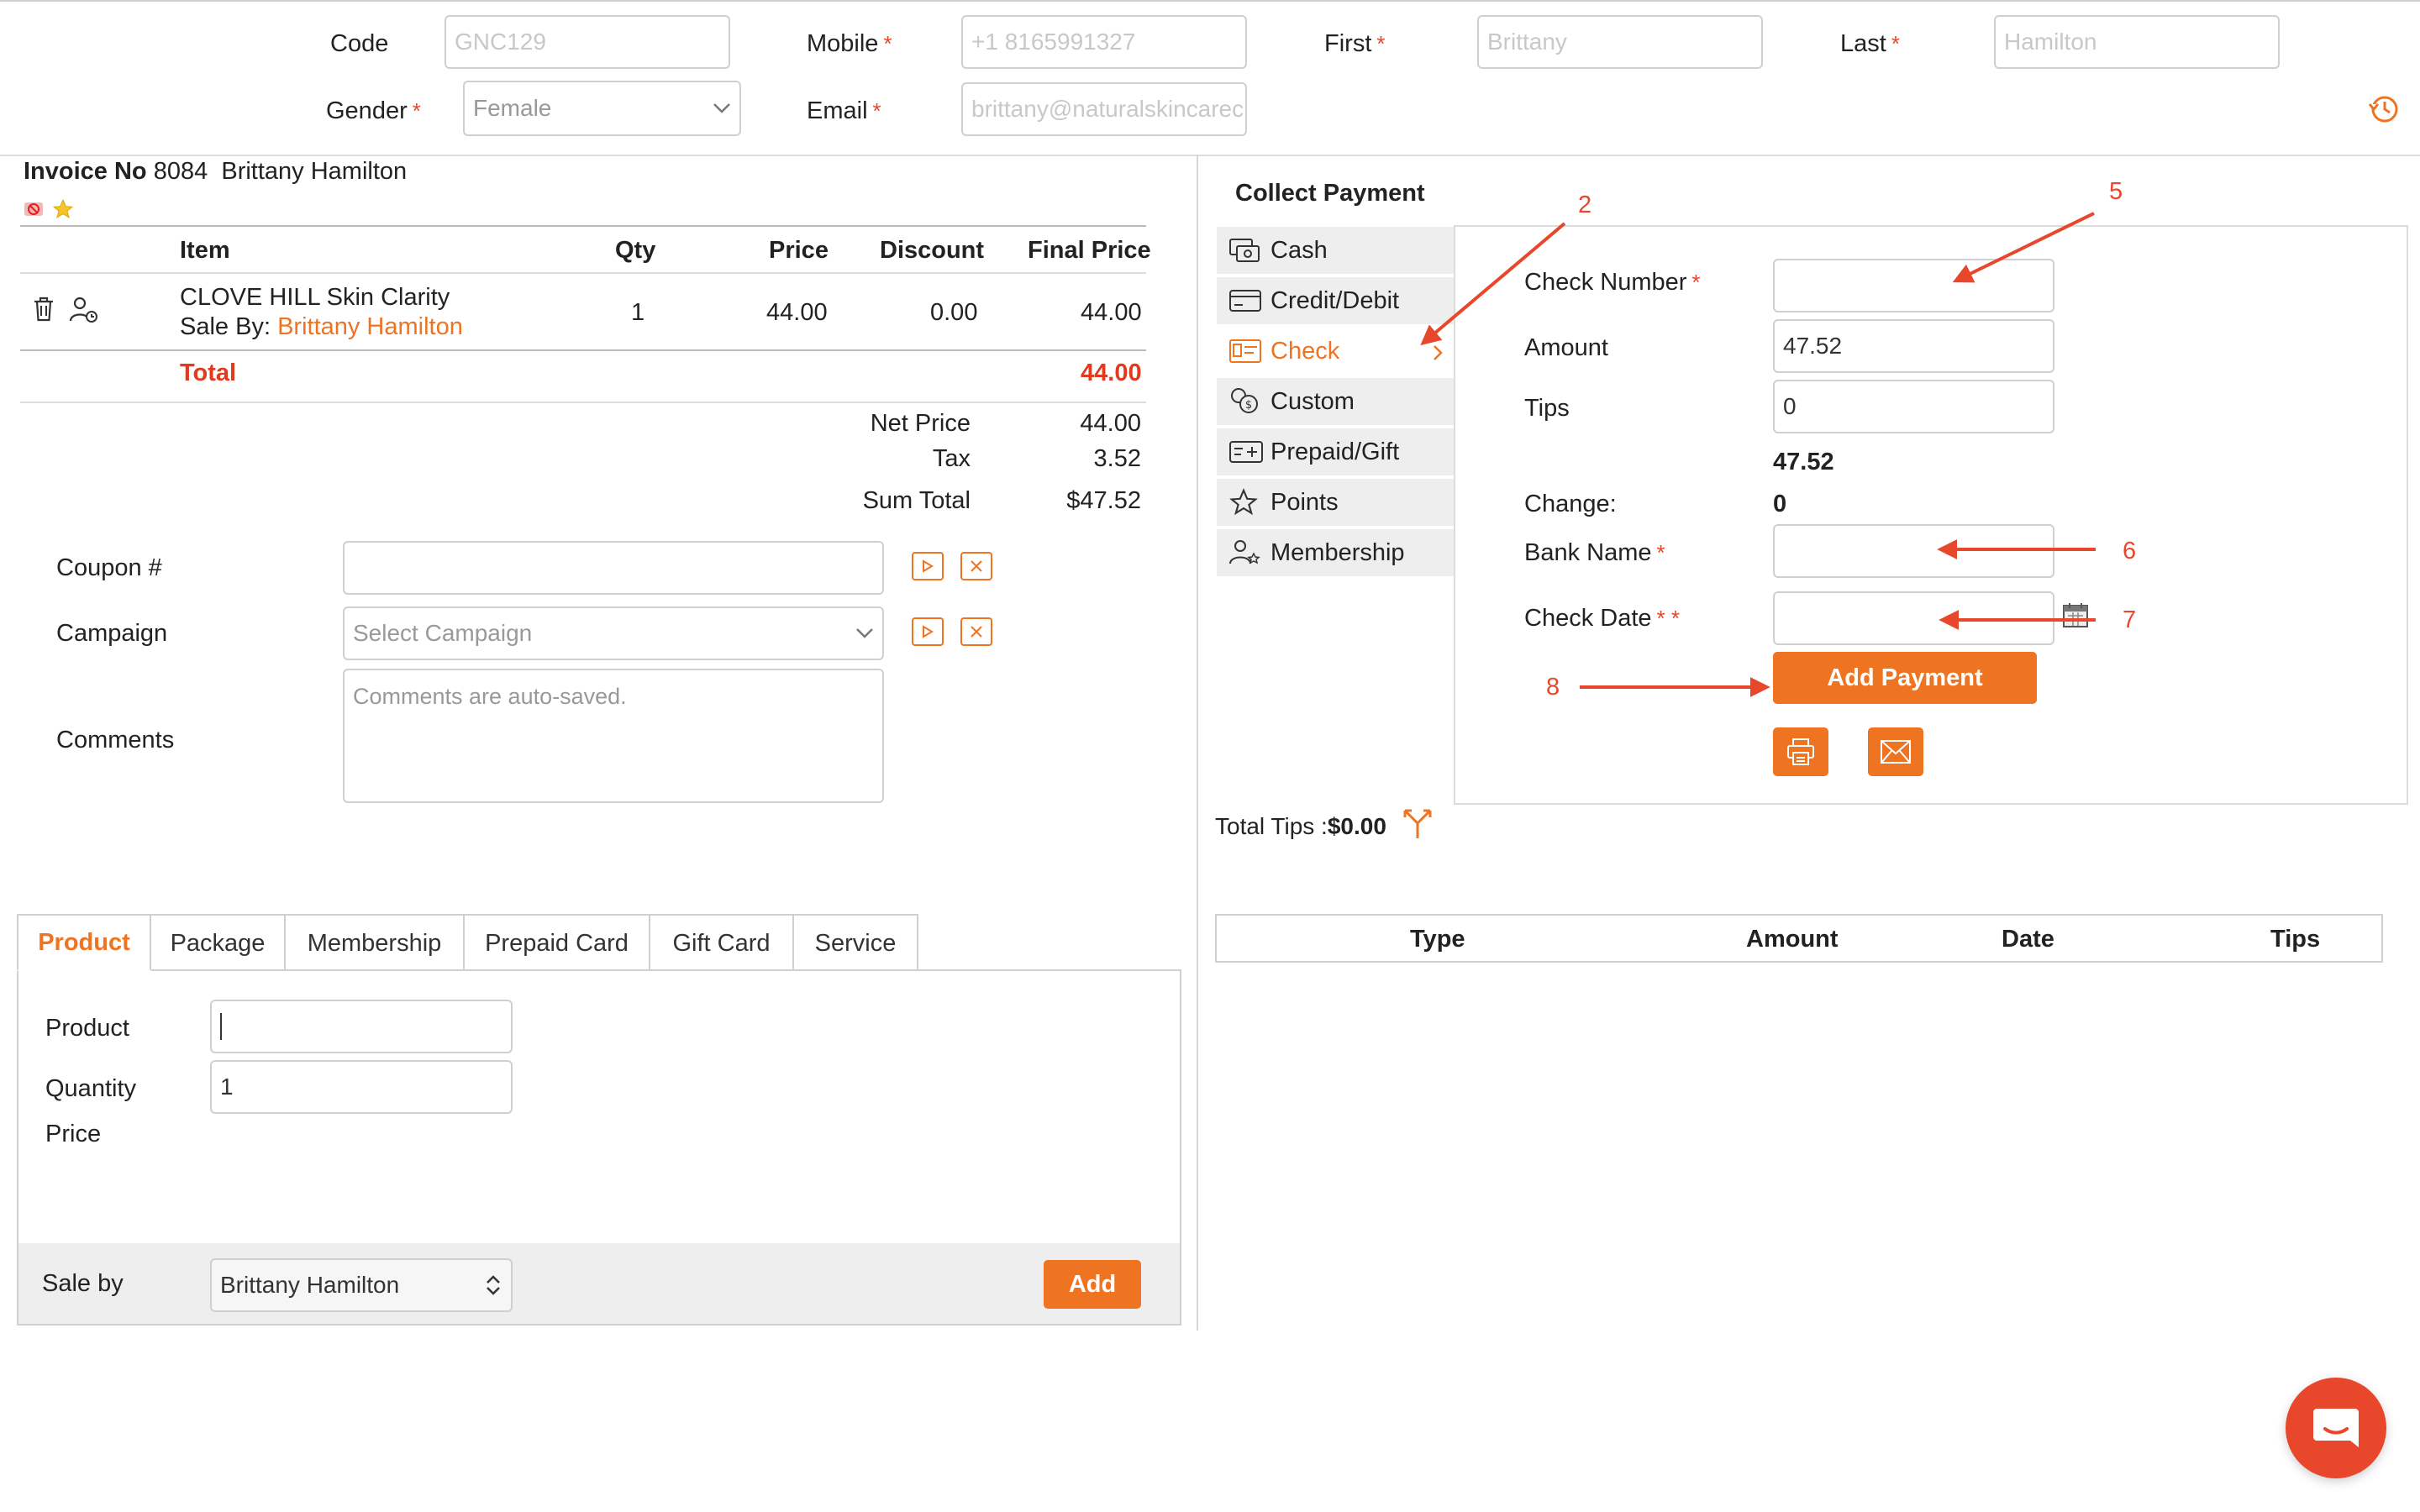 This screenshot has width=2420, height=1512. What do you see at coordinates (1758, 454) in the screenshot?
I see `annotation-arrows` at bounding box center [1758, 454].